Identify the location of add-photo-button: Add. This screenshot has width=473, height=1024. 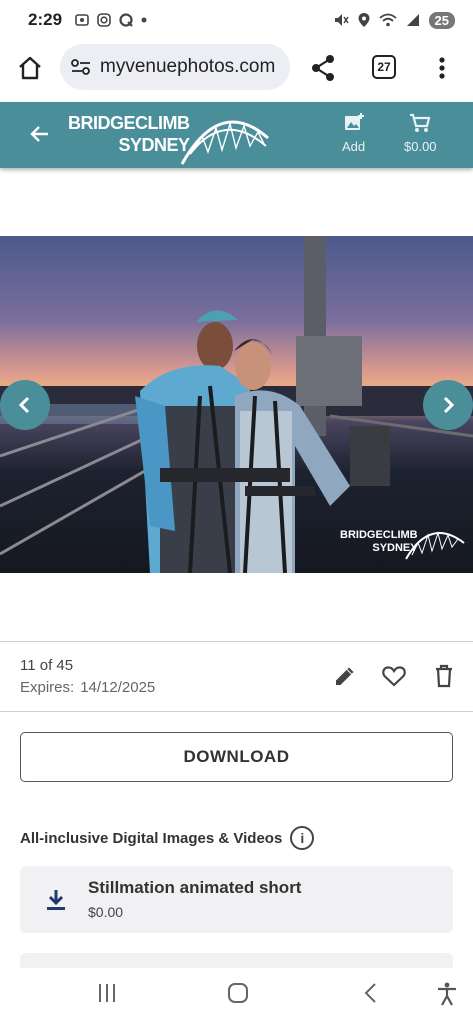
(353, 133).